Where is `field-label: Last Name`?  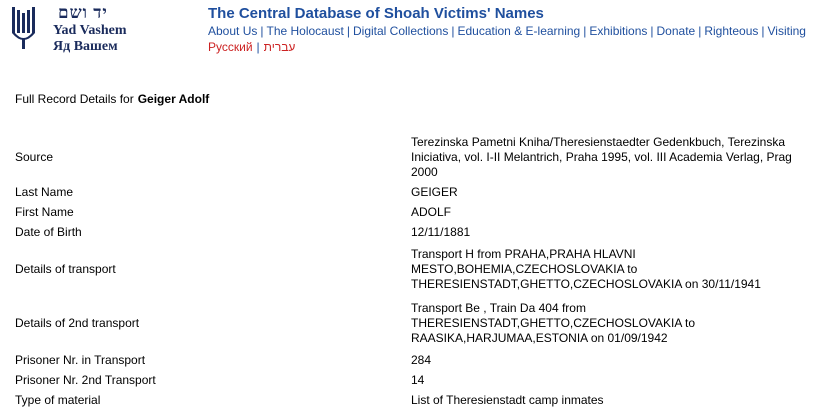 field-label: Last Name is located at coordinates (44, 191).